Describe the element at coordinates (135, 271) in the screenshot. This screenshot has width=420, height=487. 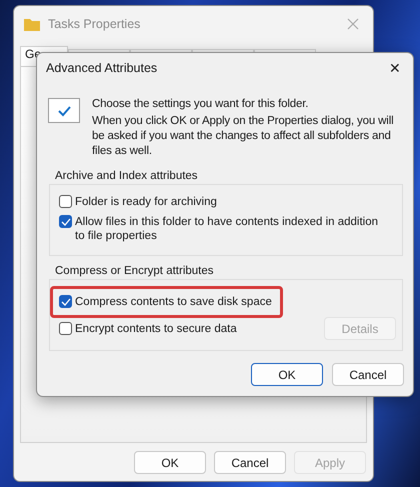
I see `group-title: Compress or Encrypt attributes` at that location.